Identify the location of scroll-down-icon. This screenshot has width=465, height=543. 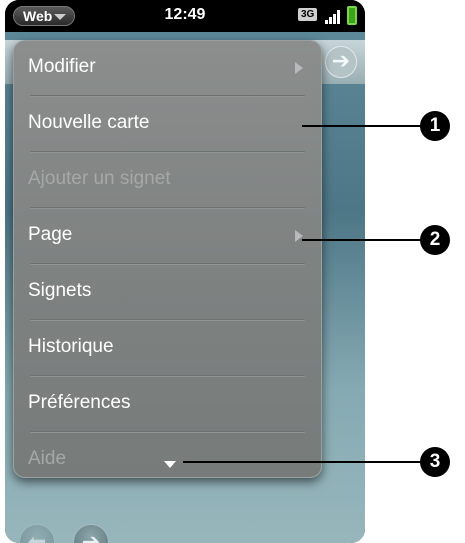
(170, 464).